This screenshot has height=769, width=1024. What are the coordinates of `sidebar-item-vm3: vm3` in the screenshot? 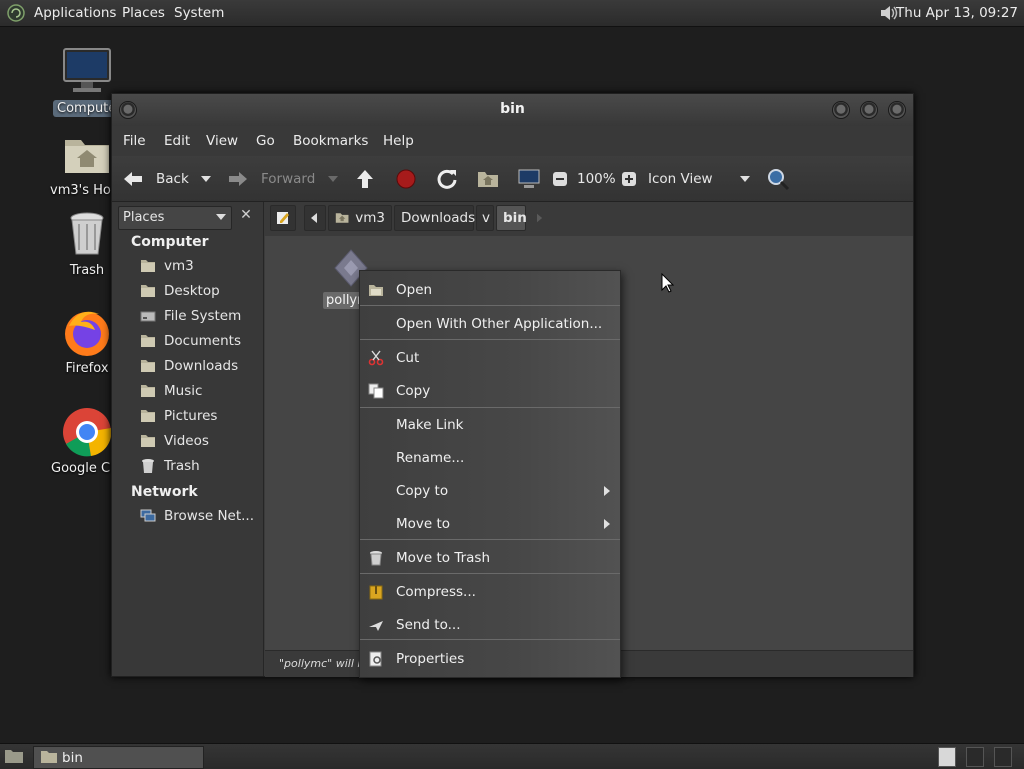 It's located at (167, 266).